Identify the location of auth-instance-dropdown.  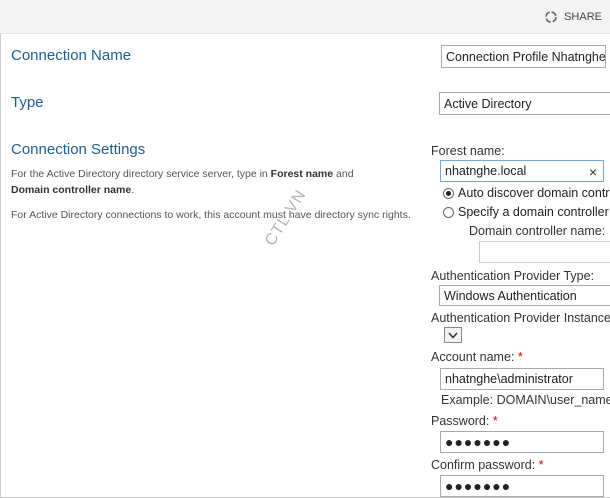
(453, 335).